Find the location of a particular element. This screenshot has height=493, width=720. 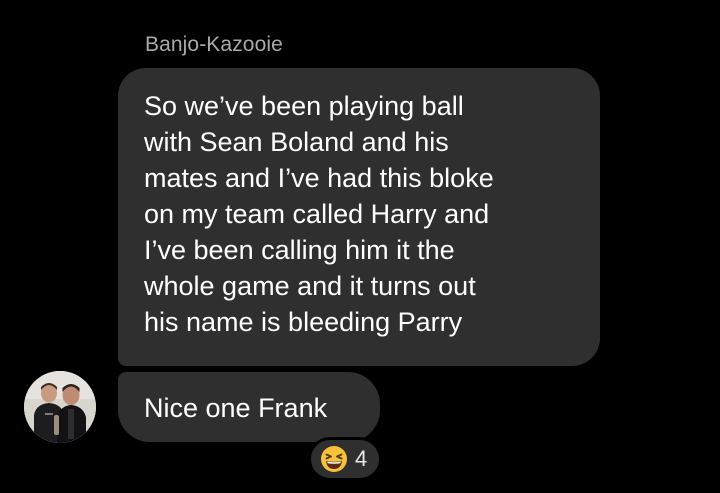

message-line: with Sean Boland and his is located at coordinates (296, 142).